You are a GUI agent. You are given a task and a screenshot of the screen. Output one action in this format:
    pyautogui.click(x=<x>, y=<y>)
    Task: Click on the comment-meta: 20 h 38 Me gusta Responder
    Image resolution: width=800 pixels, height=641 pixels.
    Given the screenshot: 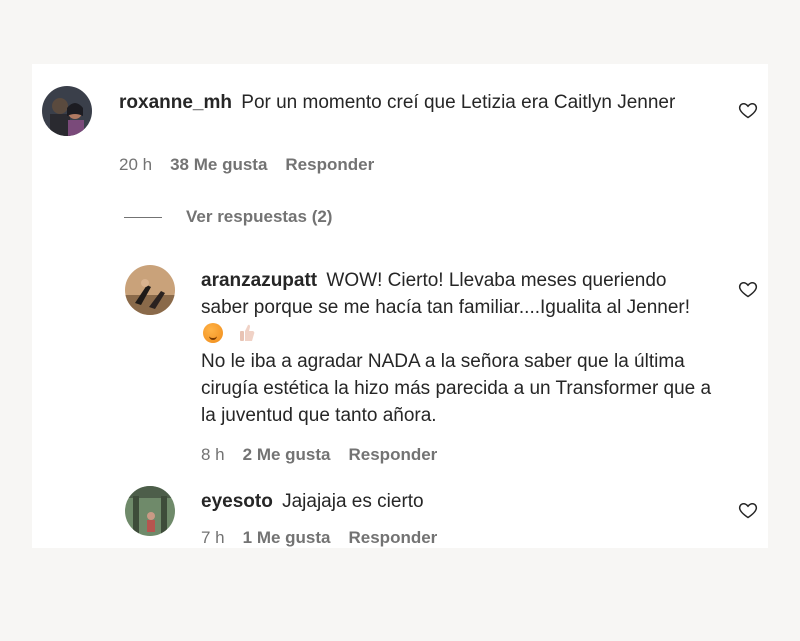 What is the action you would take?
    pyautogui.click(x=246, y=165)
    